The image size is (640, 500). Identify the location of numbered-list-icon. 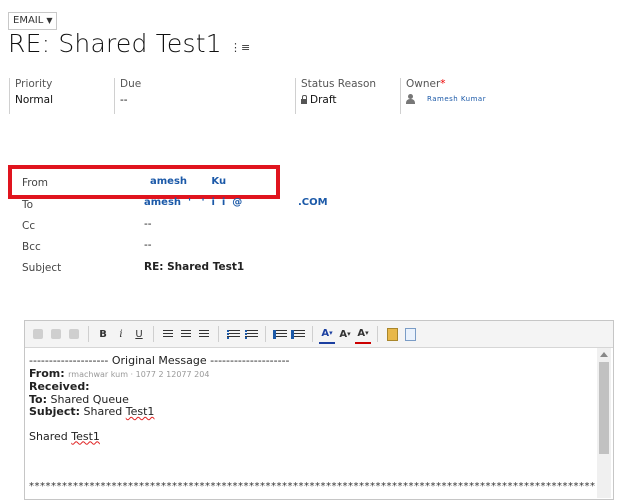
(233, 334).